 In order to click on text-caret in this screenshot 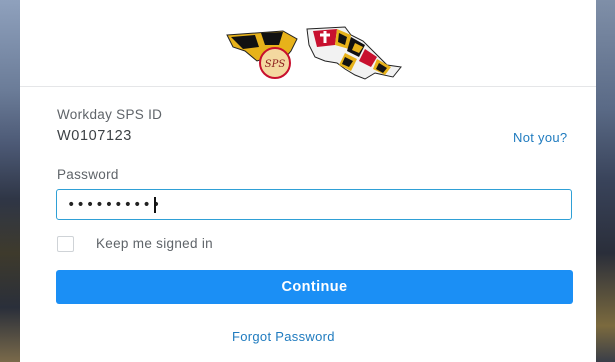, I will do `click(155, 205)`.